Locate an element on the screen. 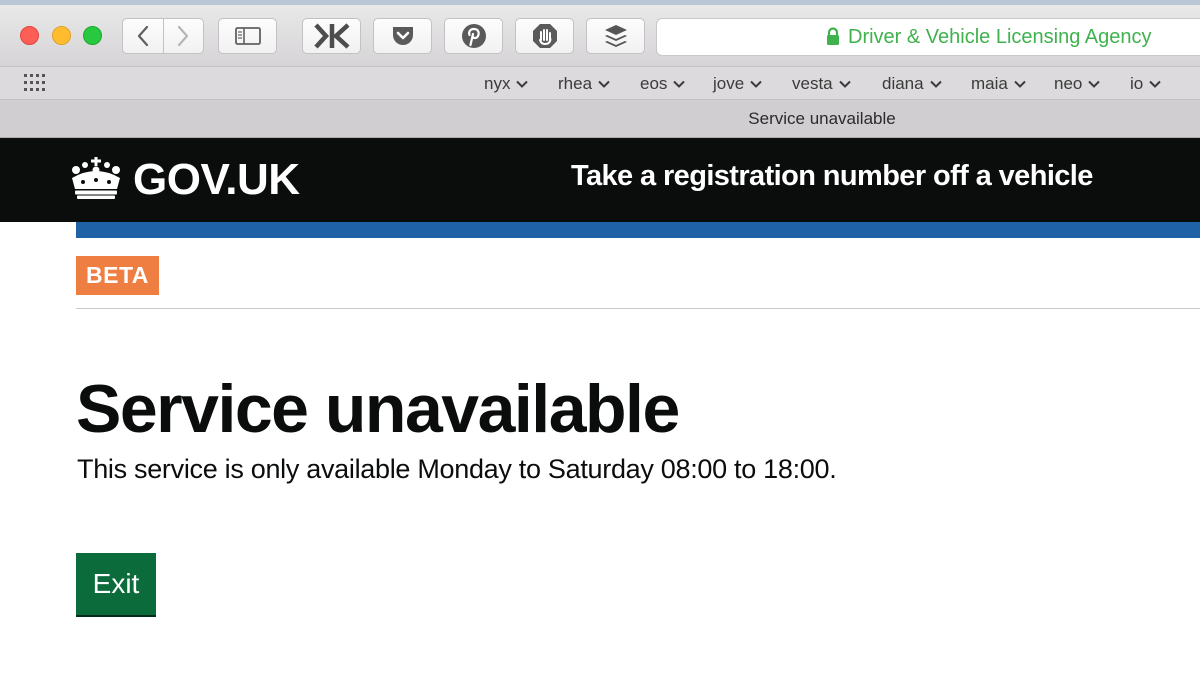  sidebar-button is located at coordinates (247, 36).